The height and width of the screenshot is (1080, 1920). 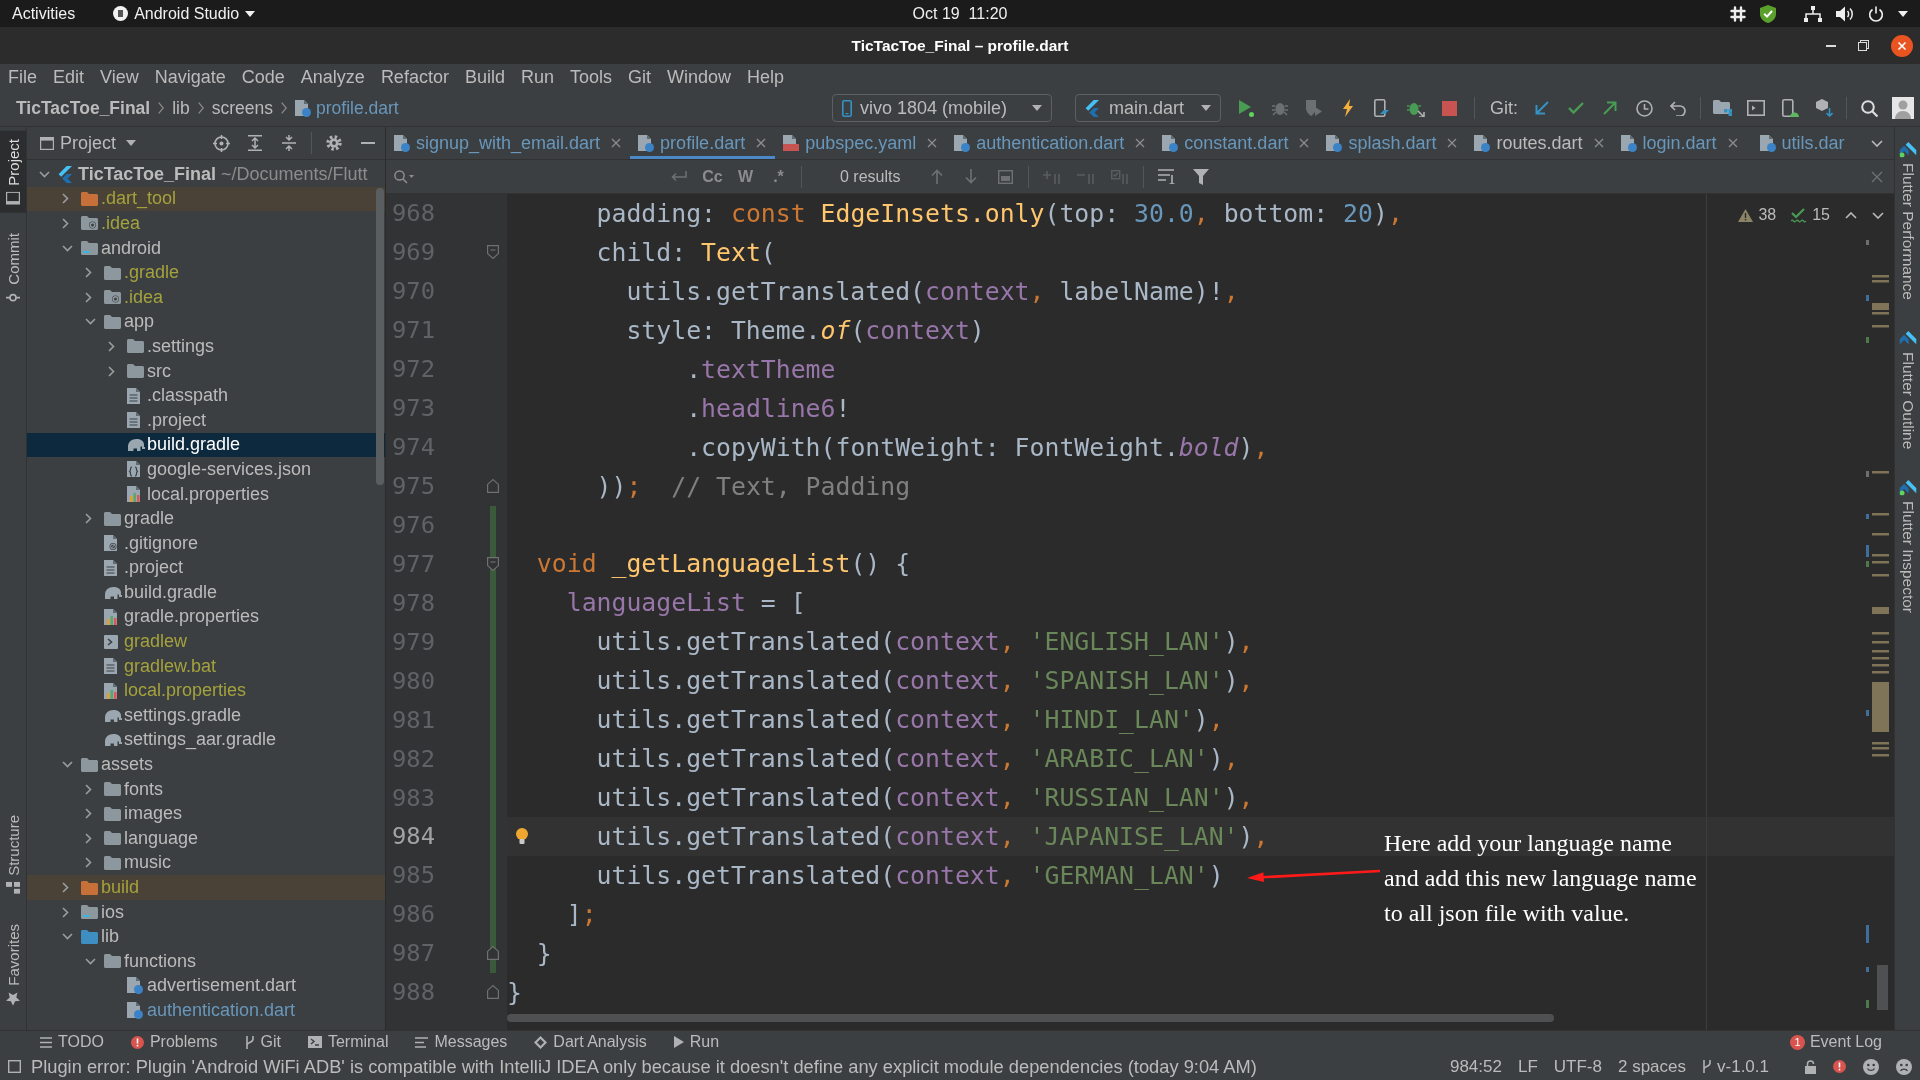 I want to click on branch-widget: v-1.0.1, so click(x=1735, y=1066).